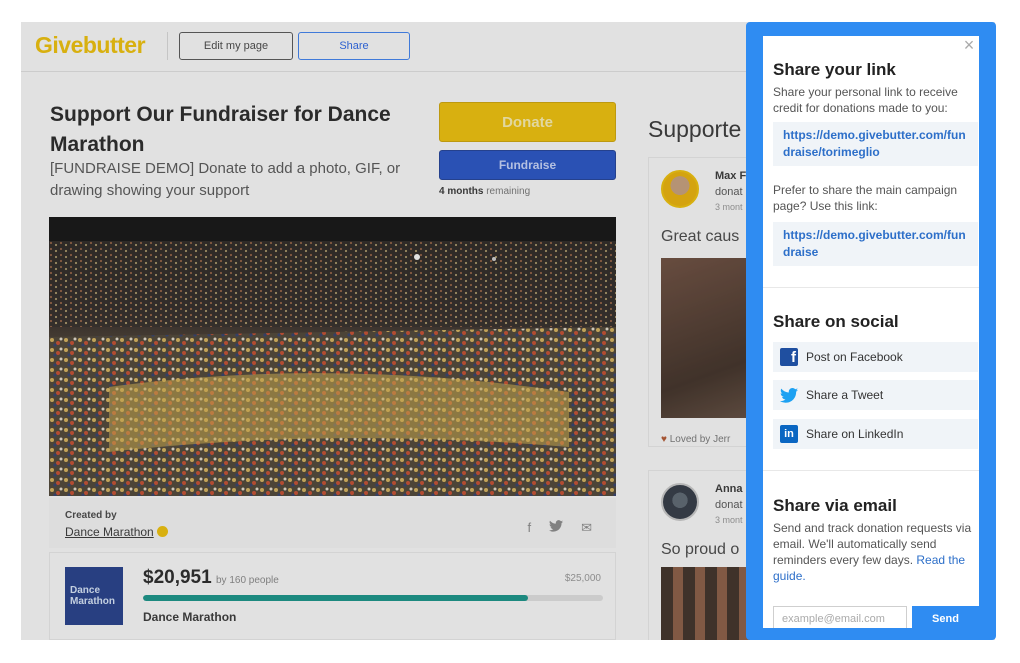 Image resolution: width=1020 pixels, height=663 pixels. I want to click on tweet-label: Share a Tweet, so click(845, 395).